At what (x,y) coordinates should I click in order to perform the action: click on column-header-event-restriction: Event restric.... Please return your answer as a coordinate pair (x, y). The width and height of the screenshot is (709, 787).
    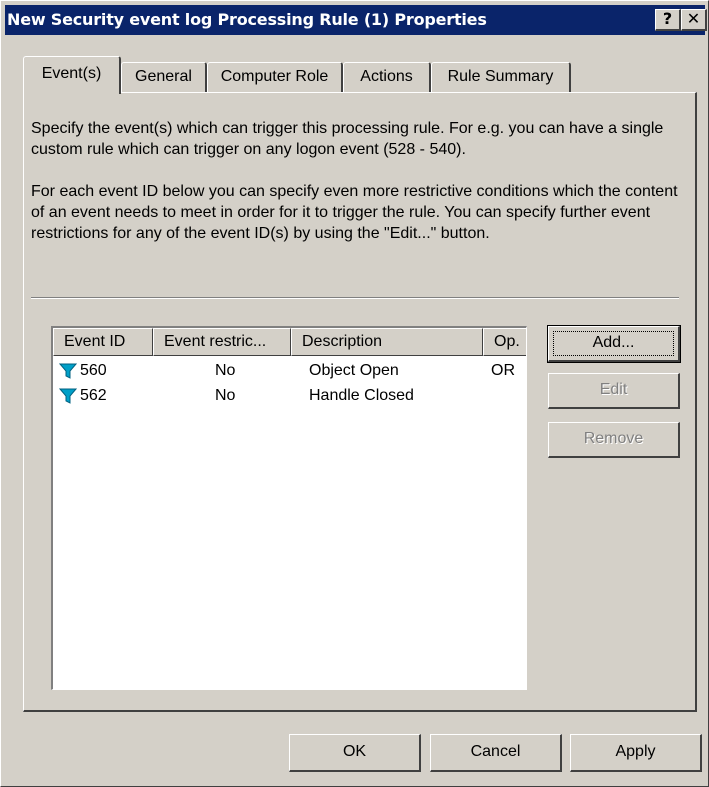
    Looking at the image, I should click on (222, 342).